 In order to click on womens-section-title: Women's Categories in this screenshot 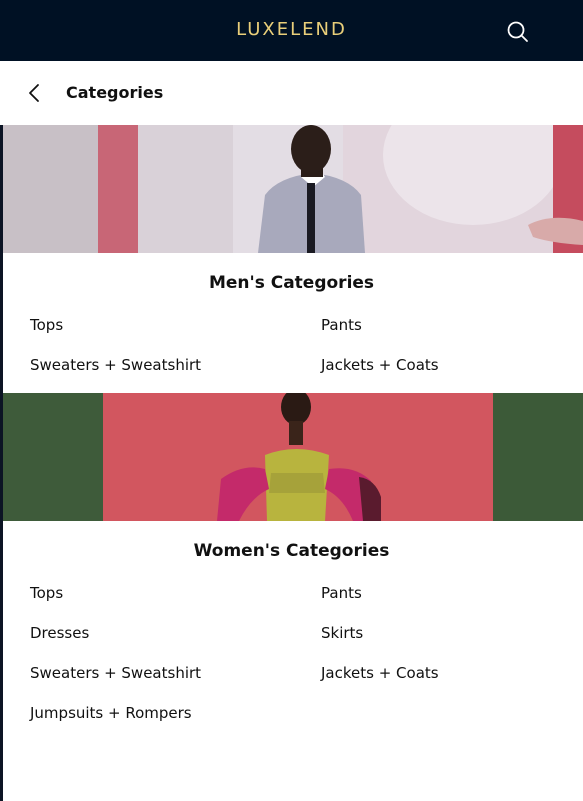, I will do `click(291, 551)`.